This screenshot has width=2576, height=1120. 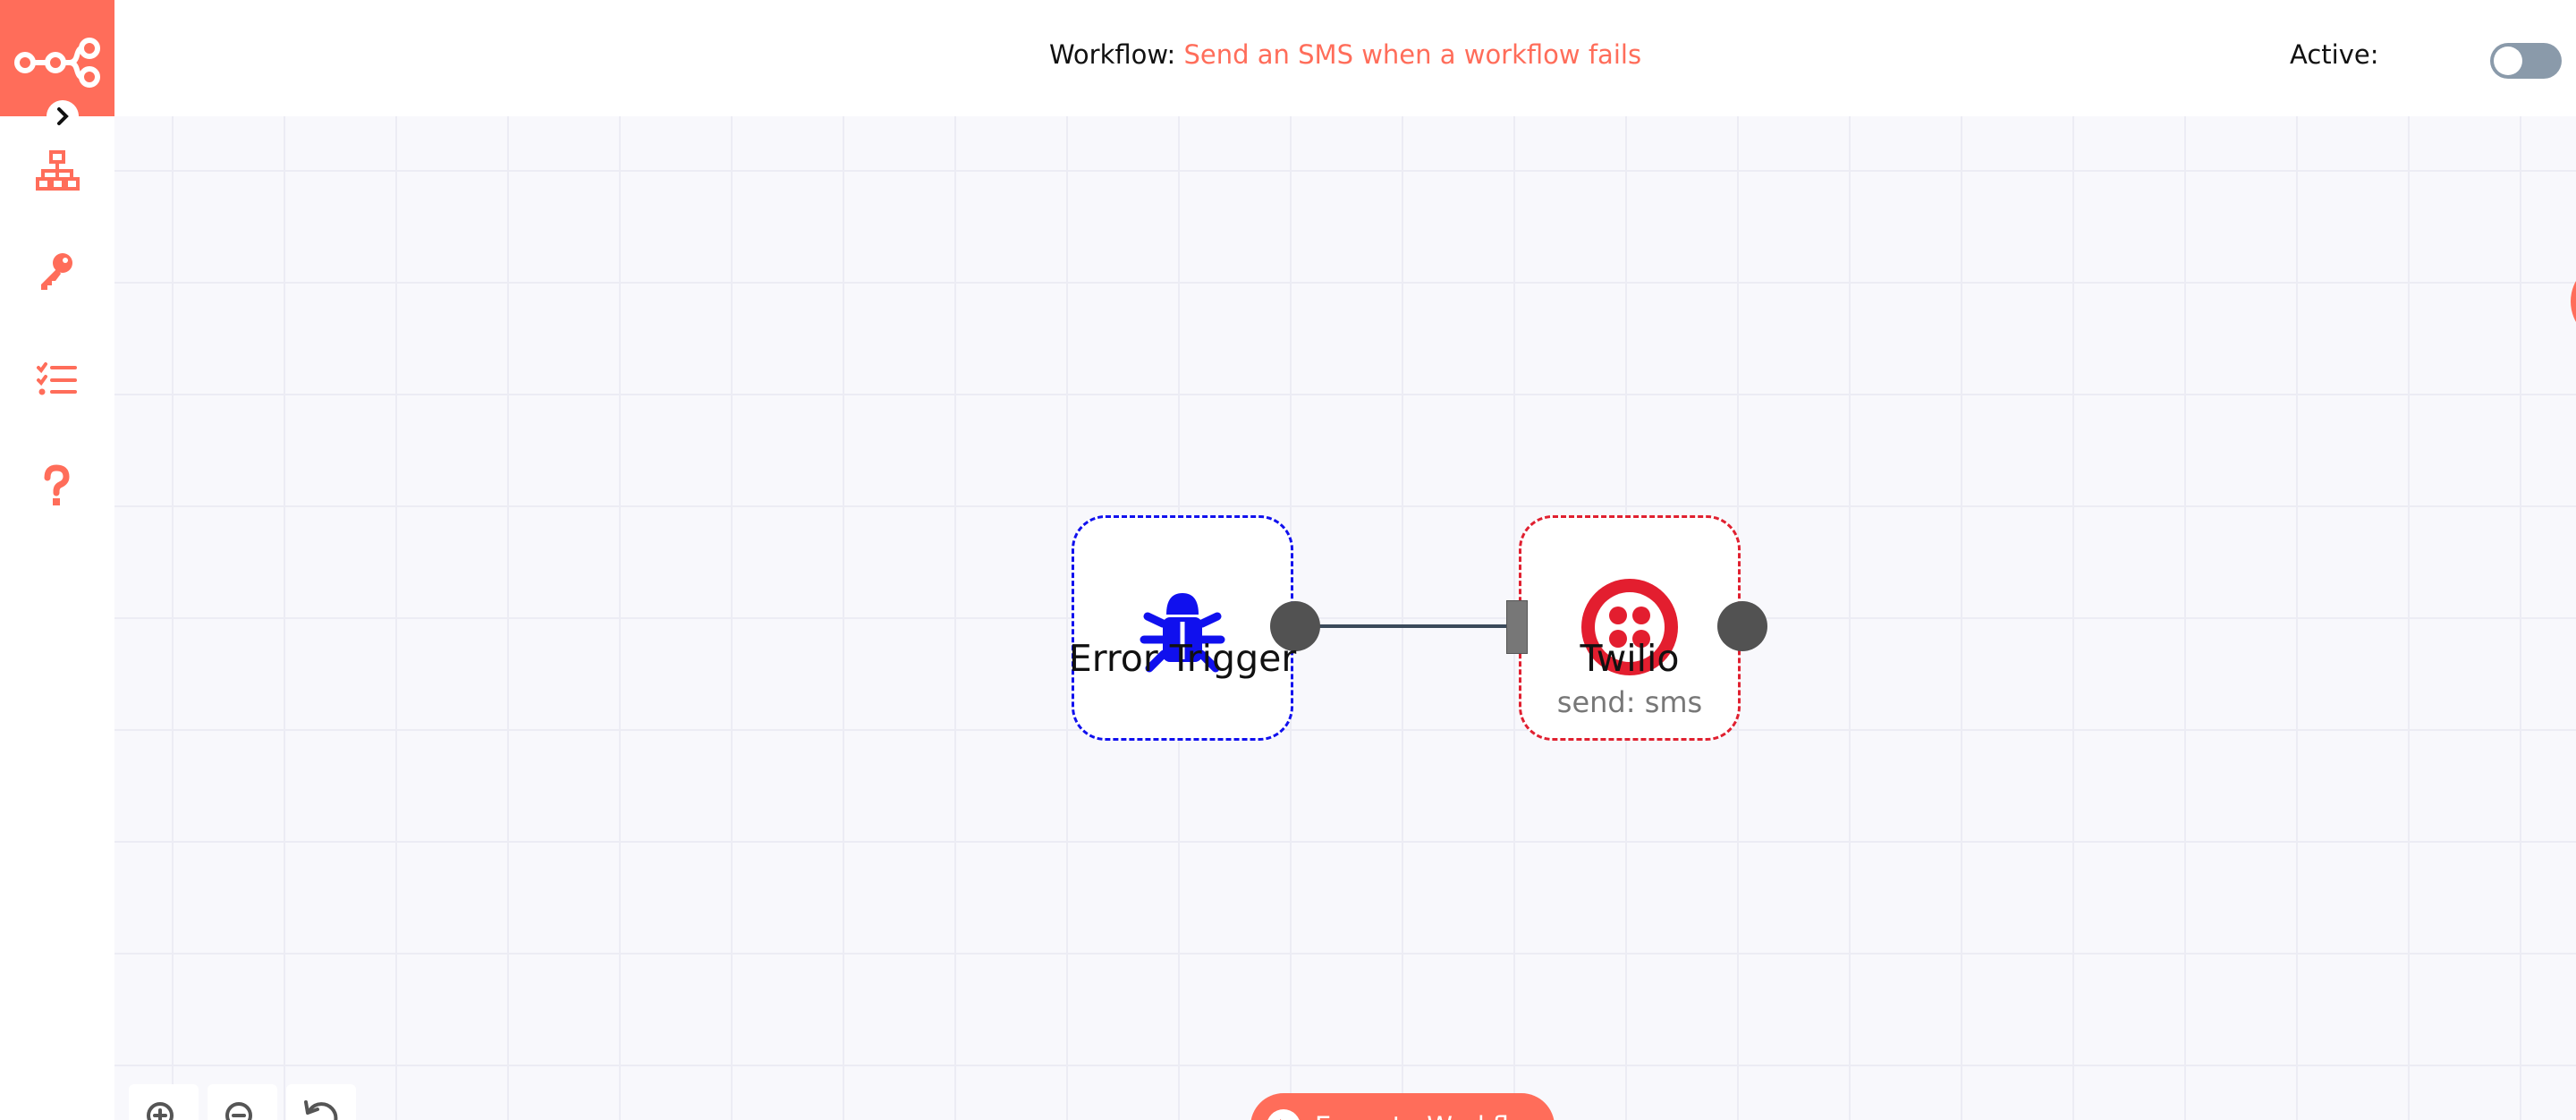 I want to click on add-node-button, so click(x=2573, y=301).